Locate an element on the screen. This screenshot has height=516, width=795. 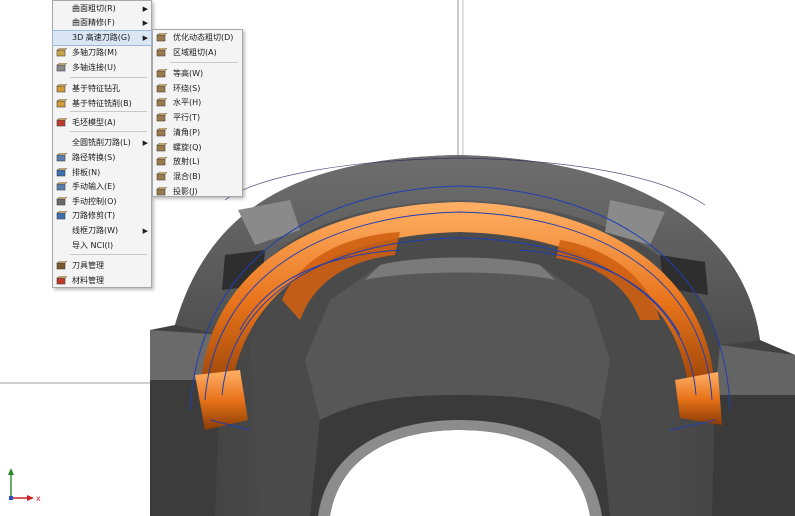
submenu-item-label: 环绕(S) is located at coordinates (187, 88).